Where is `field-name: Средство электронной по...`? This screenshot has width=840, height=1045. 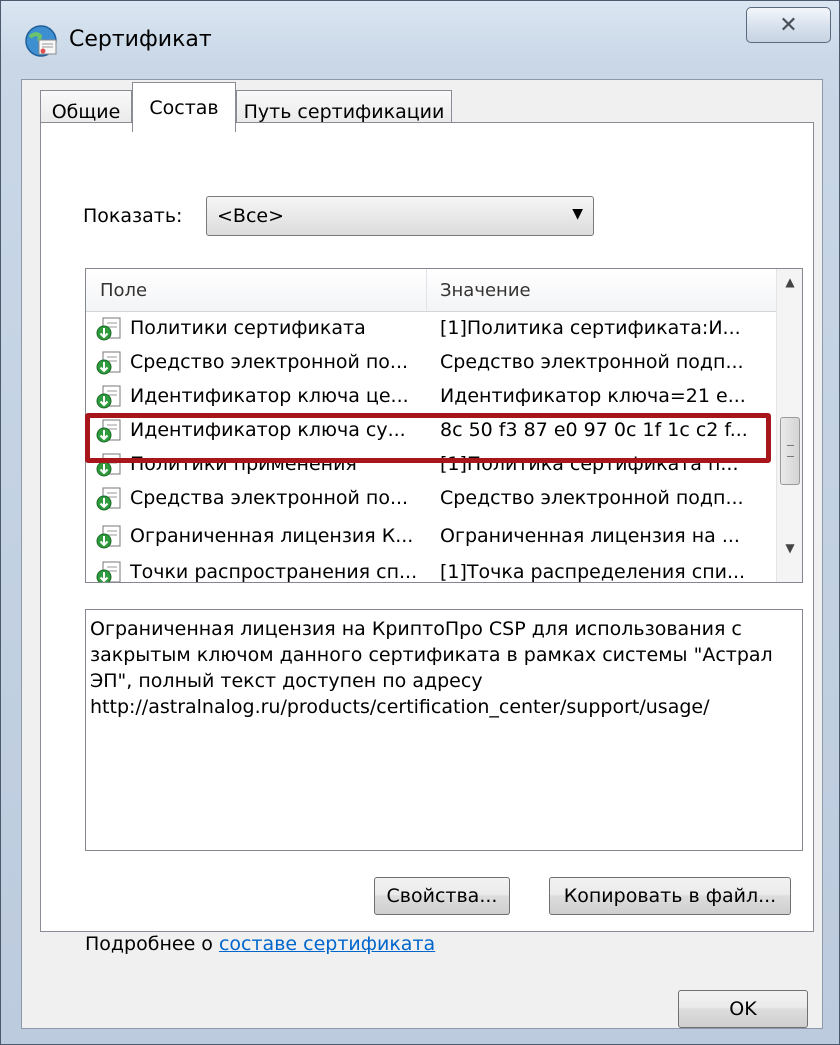 field-name: Средство электронной по... is located at coordinates (269, 362).